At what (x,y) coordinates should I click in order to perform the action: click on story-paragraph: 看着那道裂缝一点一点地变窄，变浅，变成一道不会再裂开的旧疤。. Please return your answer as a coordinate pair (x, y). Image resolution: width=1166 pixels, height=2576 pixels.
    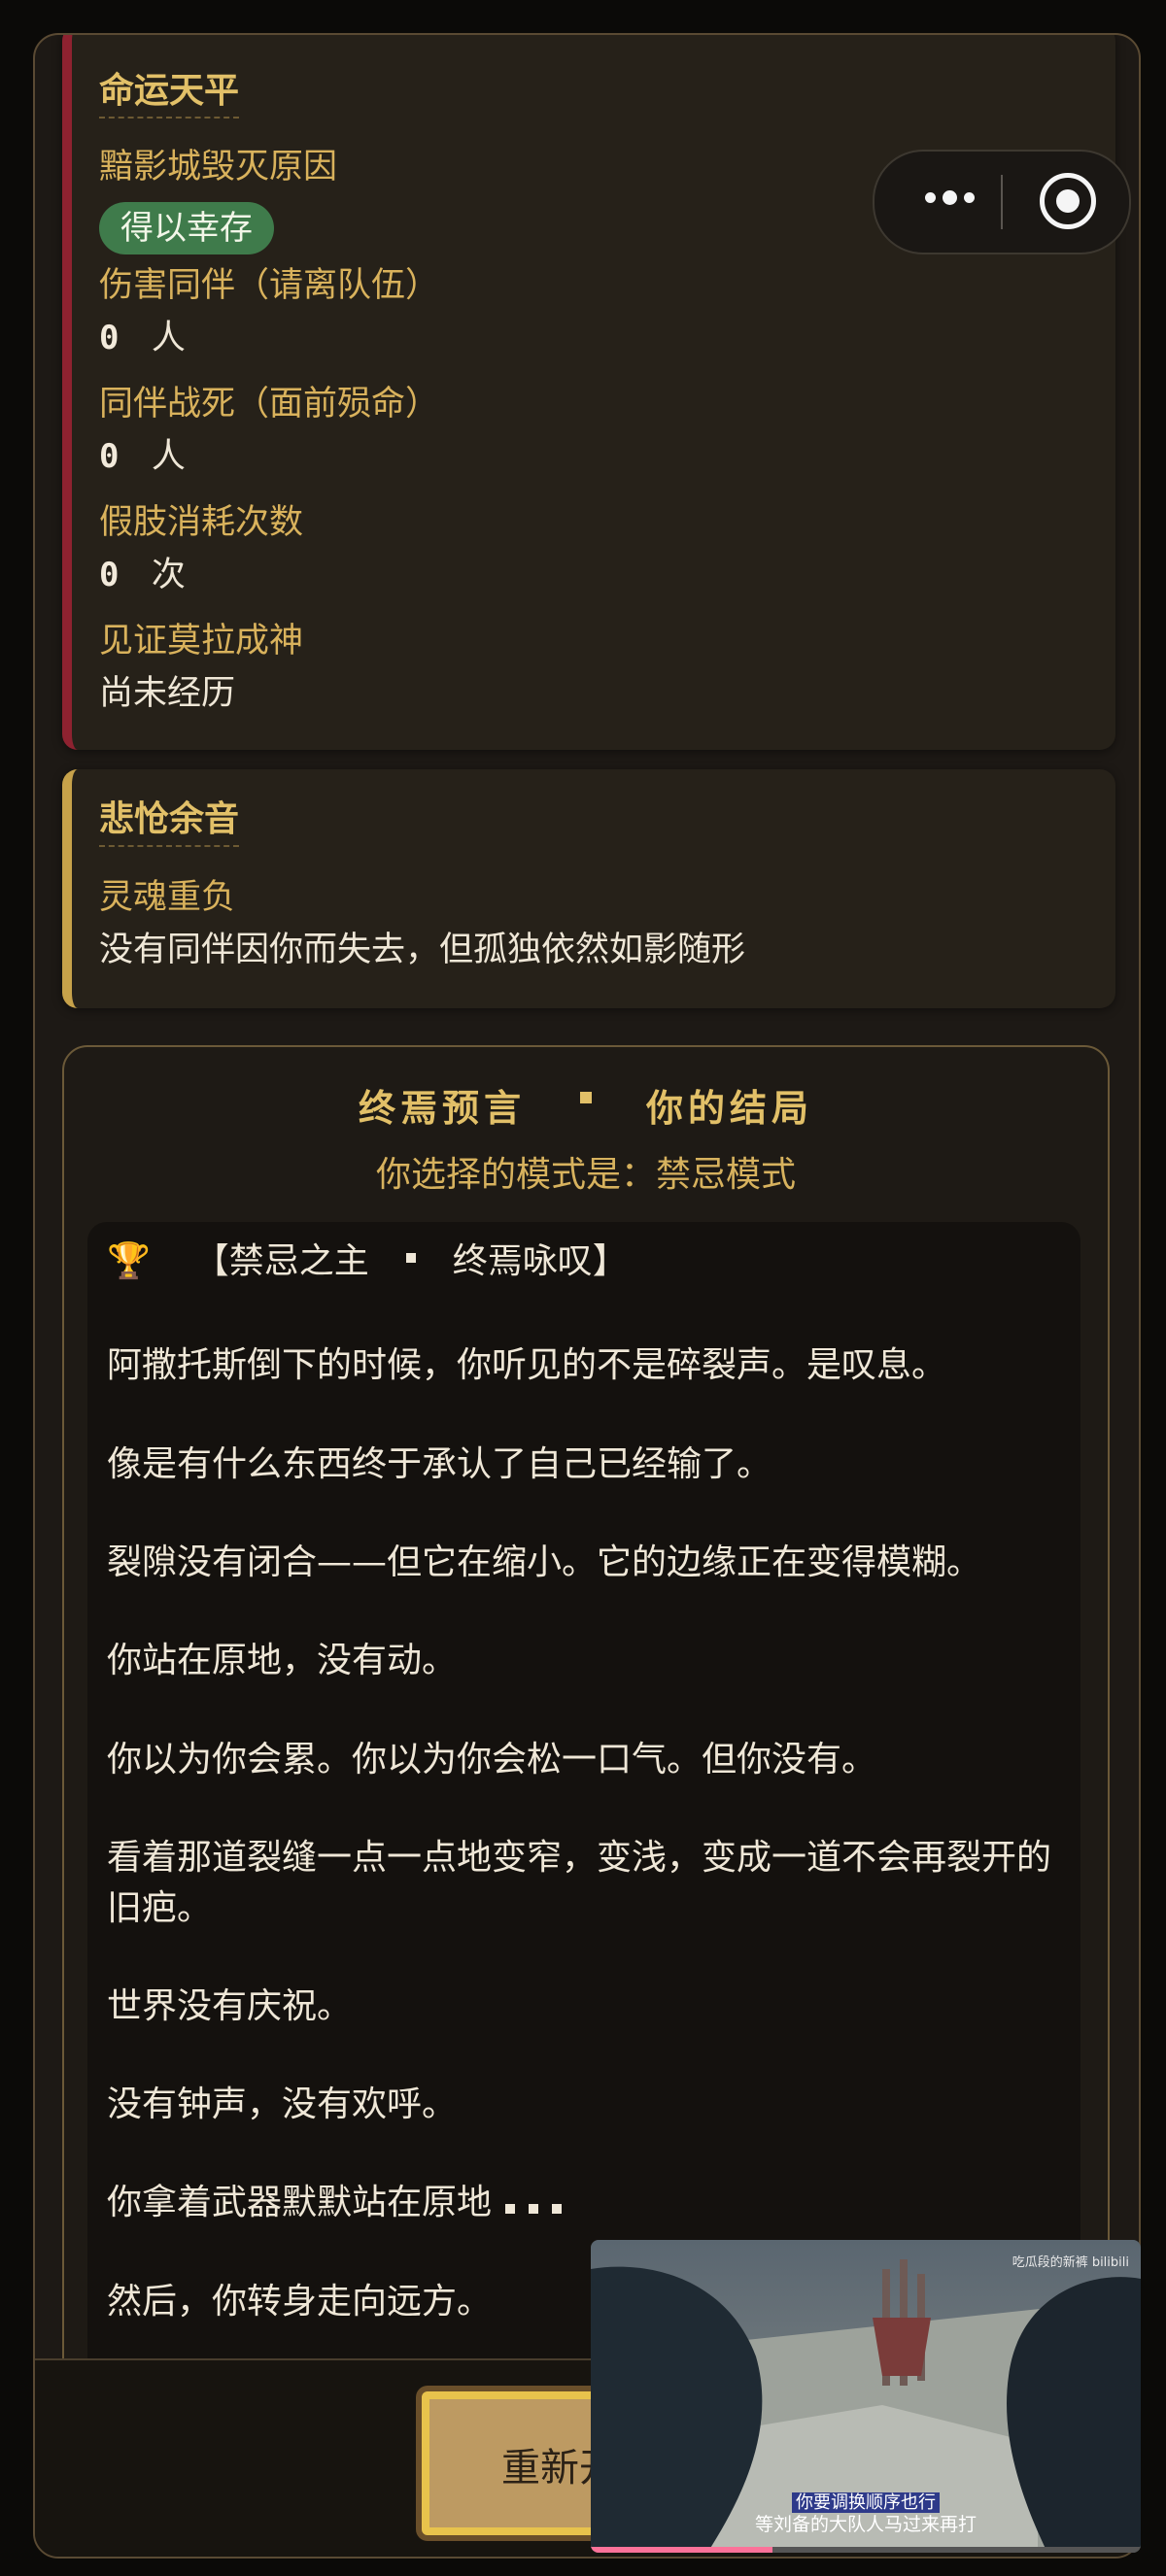
    Looking at the image, I should click on (579, 1883).